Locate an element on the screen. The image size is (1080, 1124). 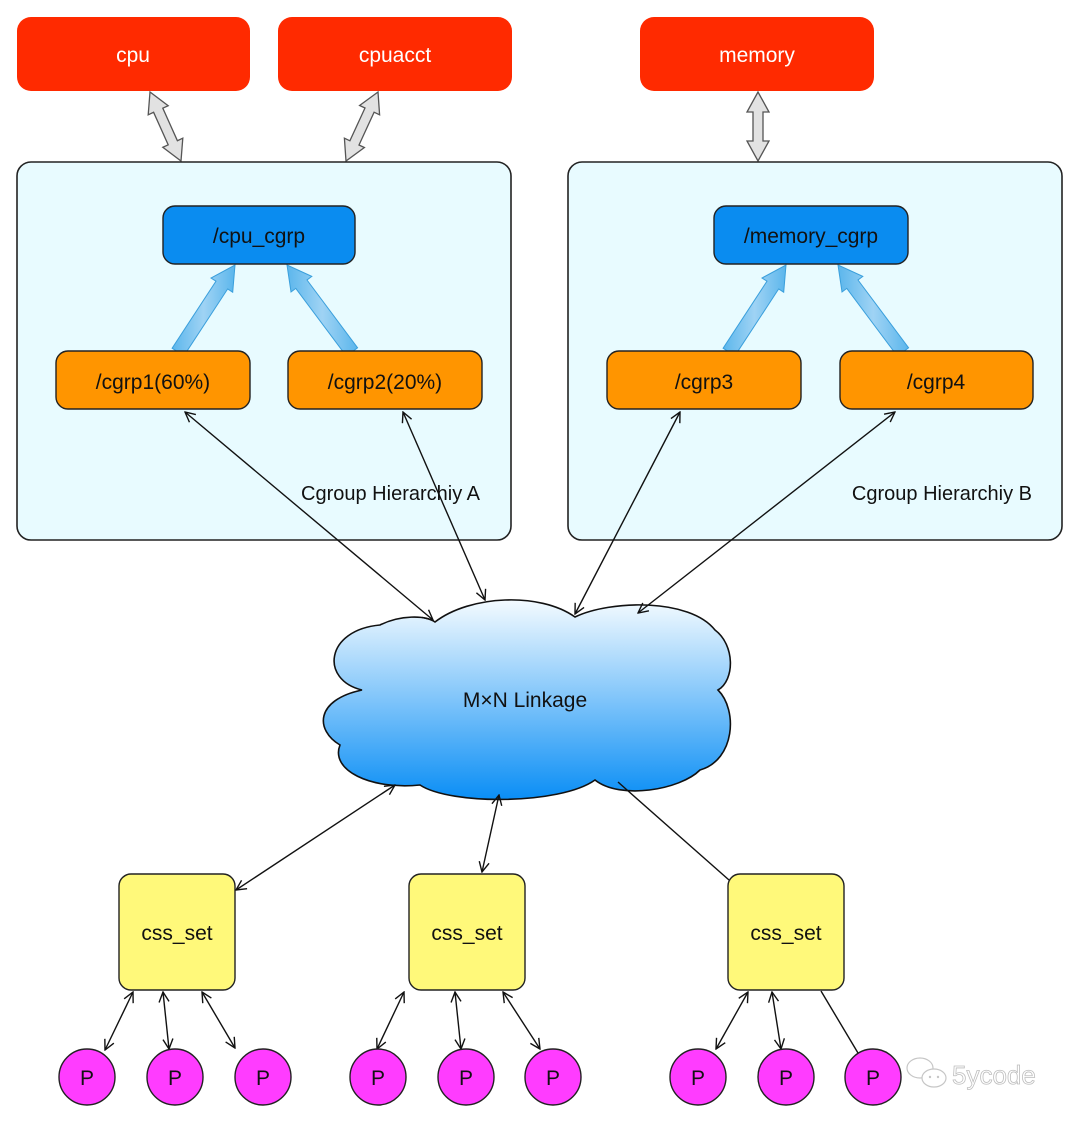
css-set-3: css_set is located at coordinates (786, 932).